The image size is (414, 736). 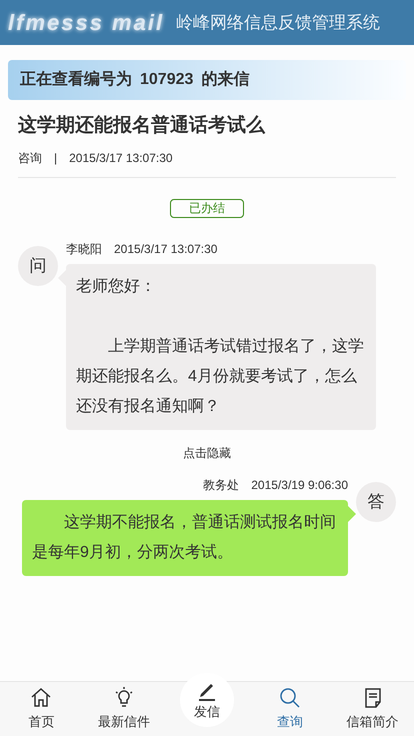 I want to click on system-title: 岭峰网络信息反馈管理系统, so click(x=278, y=23).